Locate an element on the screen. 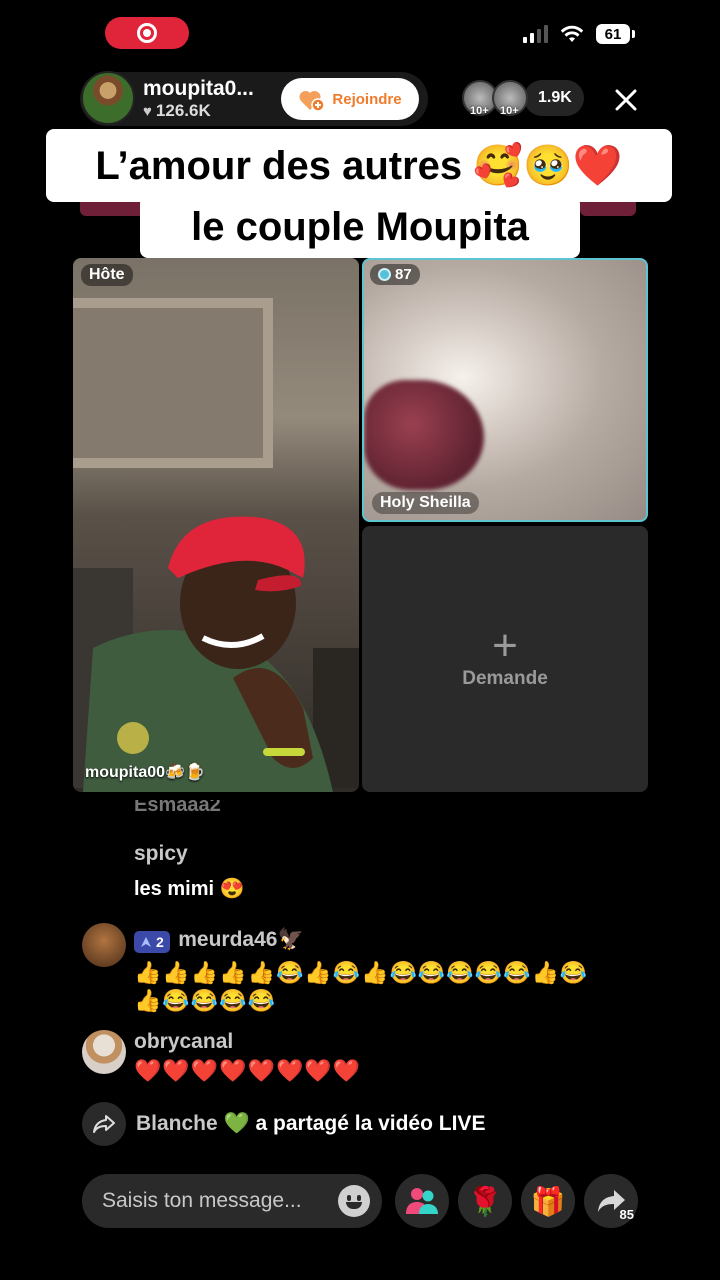  host-person-image is located at coordinates (216, 654).